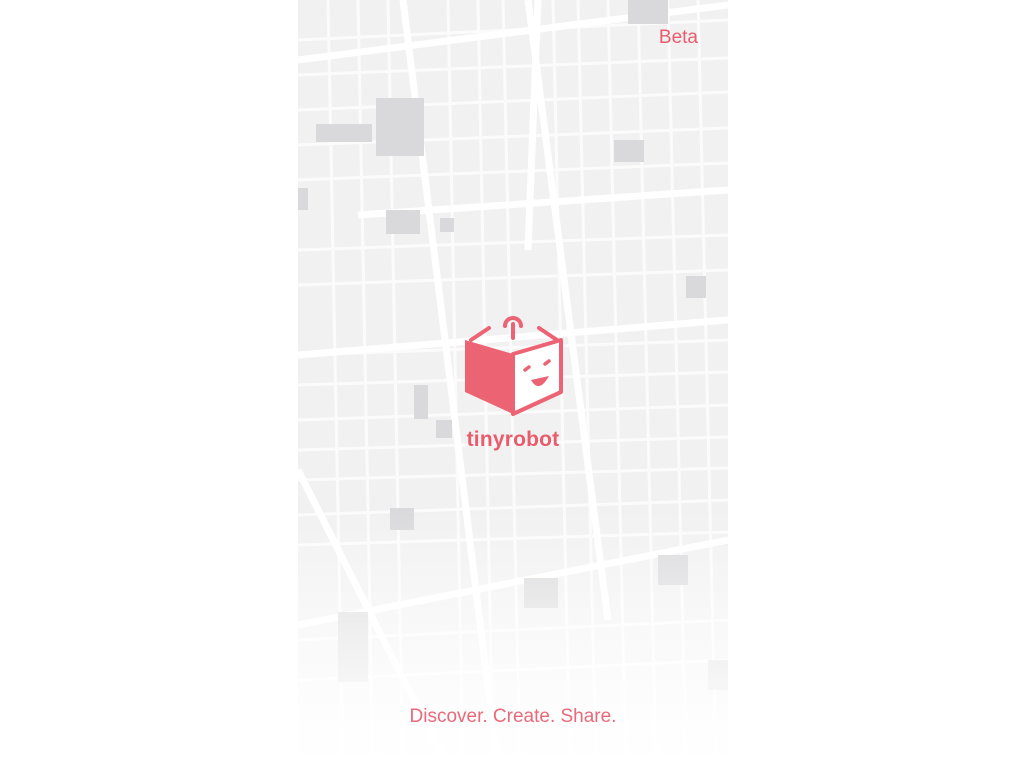 This screenshot has height=768, width=1024. I want to click on app-name: tinyrobot, so click(513, 439).